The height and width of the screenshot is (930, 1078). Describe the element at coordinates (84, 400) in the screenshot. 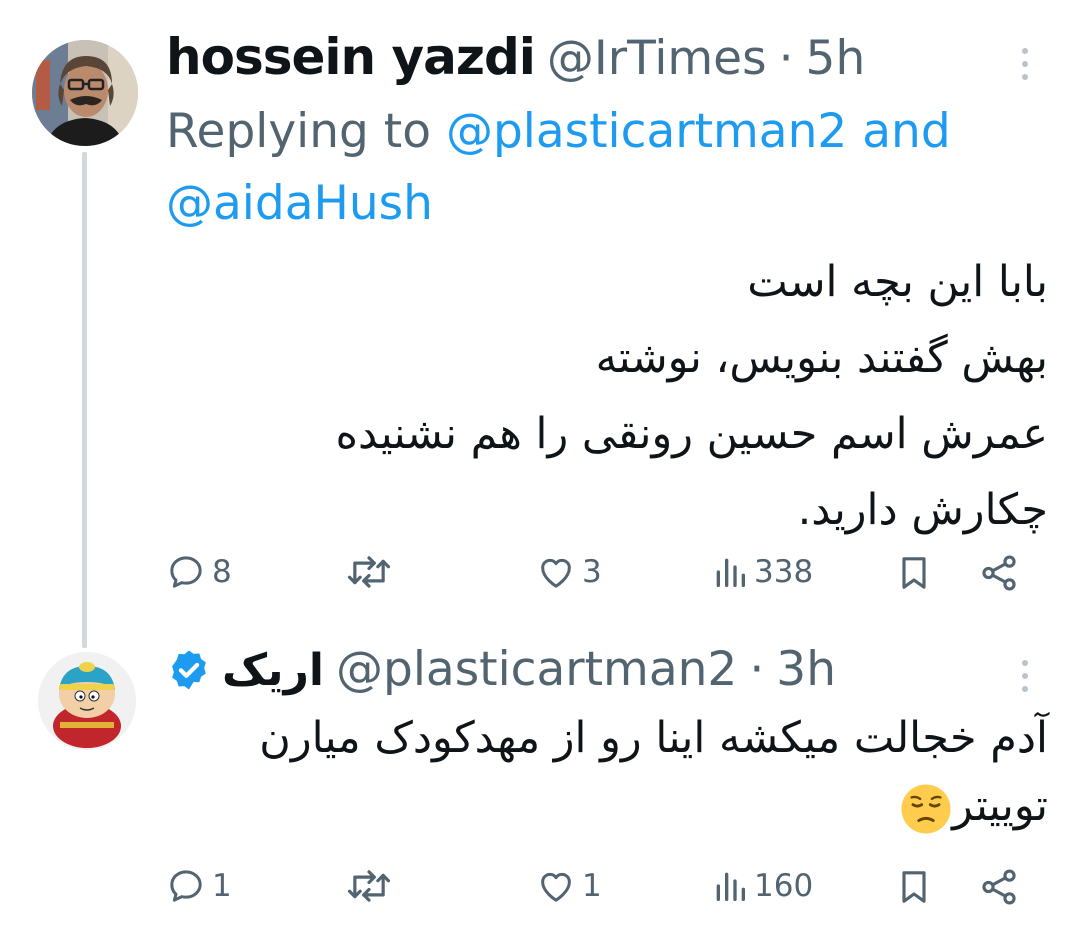

I see `thread-connector-line` at that location.